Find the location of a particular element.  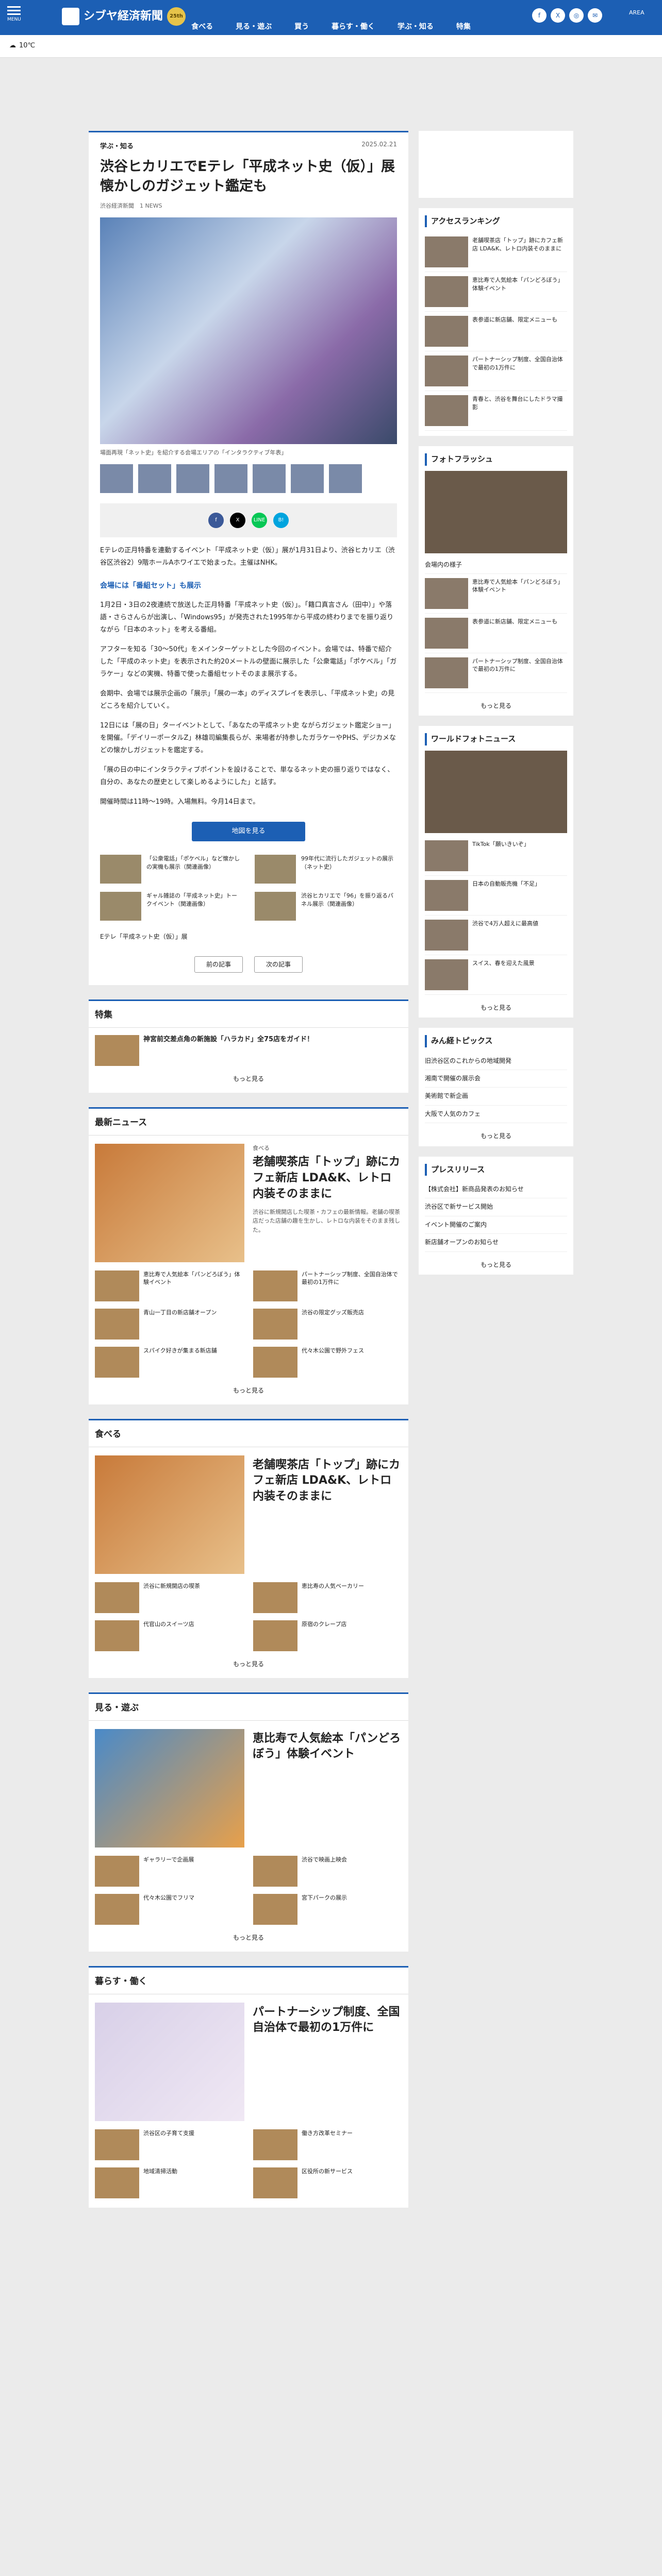

news-item: 地域清掃活動 is located at coordinates (169, 2182).